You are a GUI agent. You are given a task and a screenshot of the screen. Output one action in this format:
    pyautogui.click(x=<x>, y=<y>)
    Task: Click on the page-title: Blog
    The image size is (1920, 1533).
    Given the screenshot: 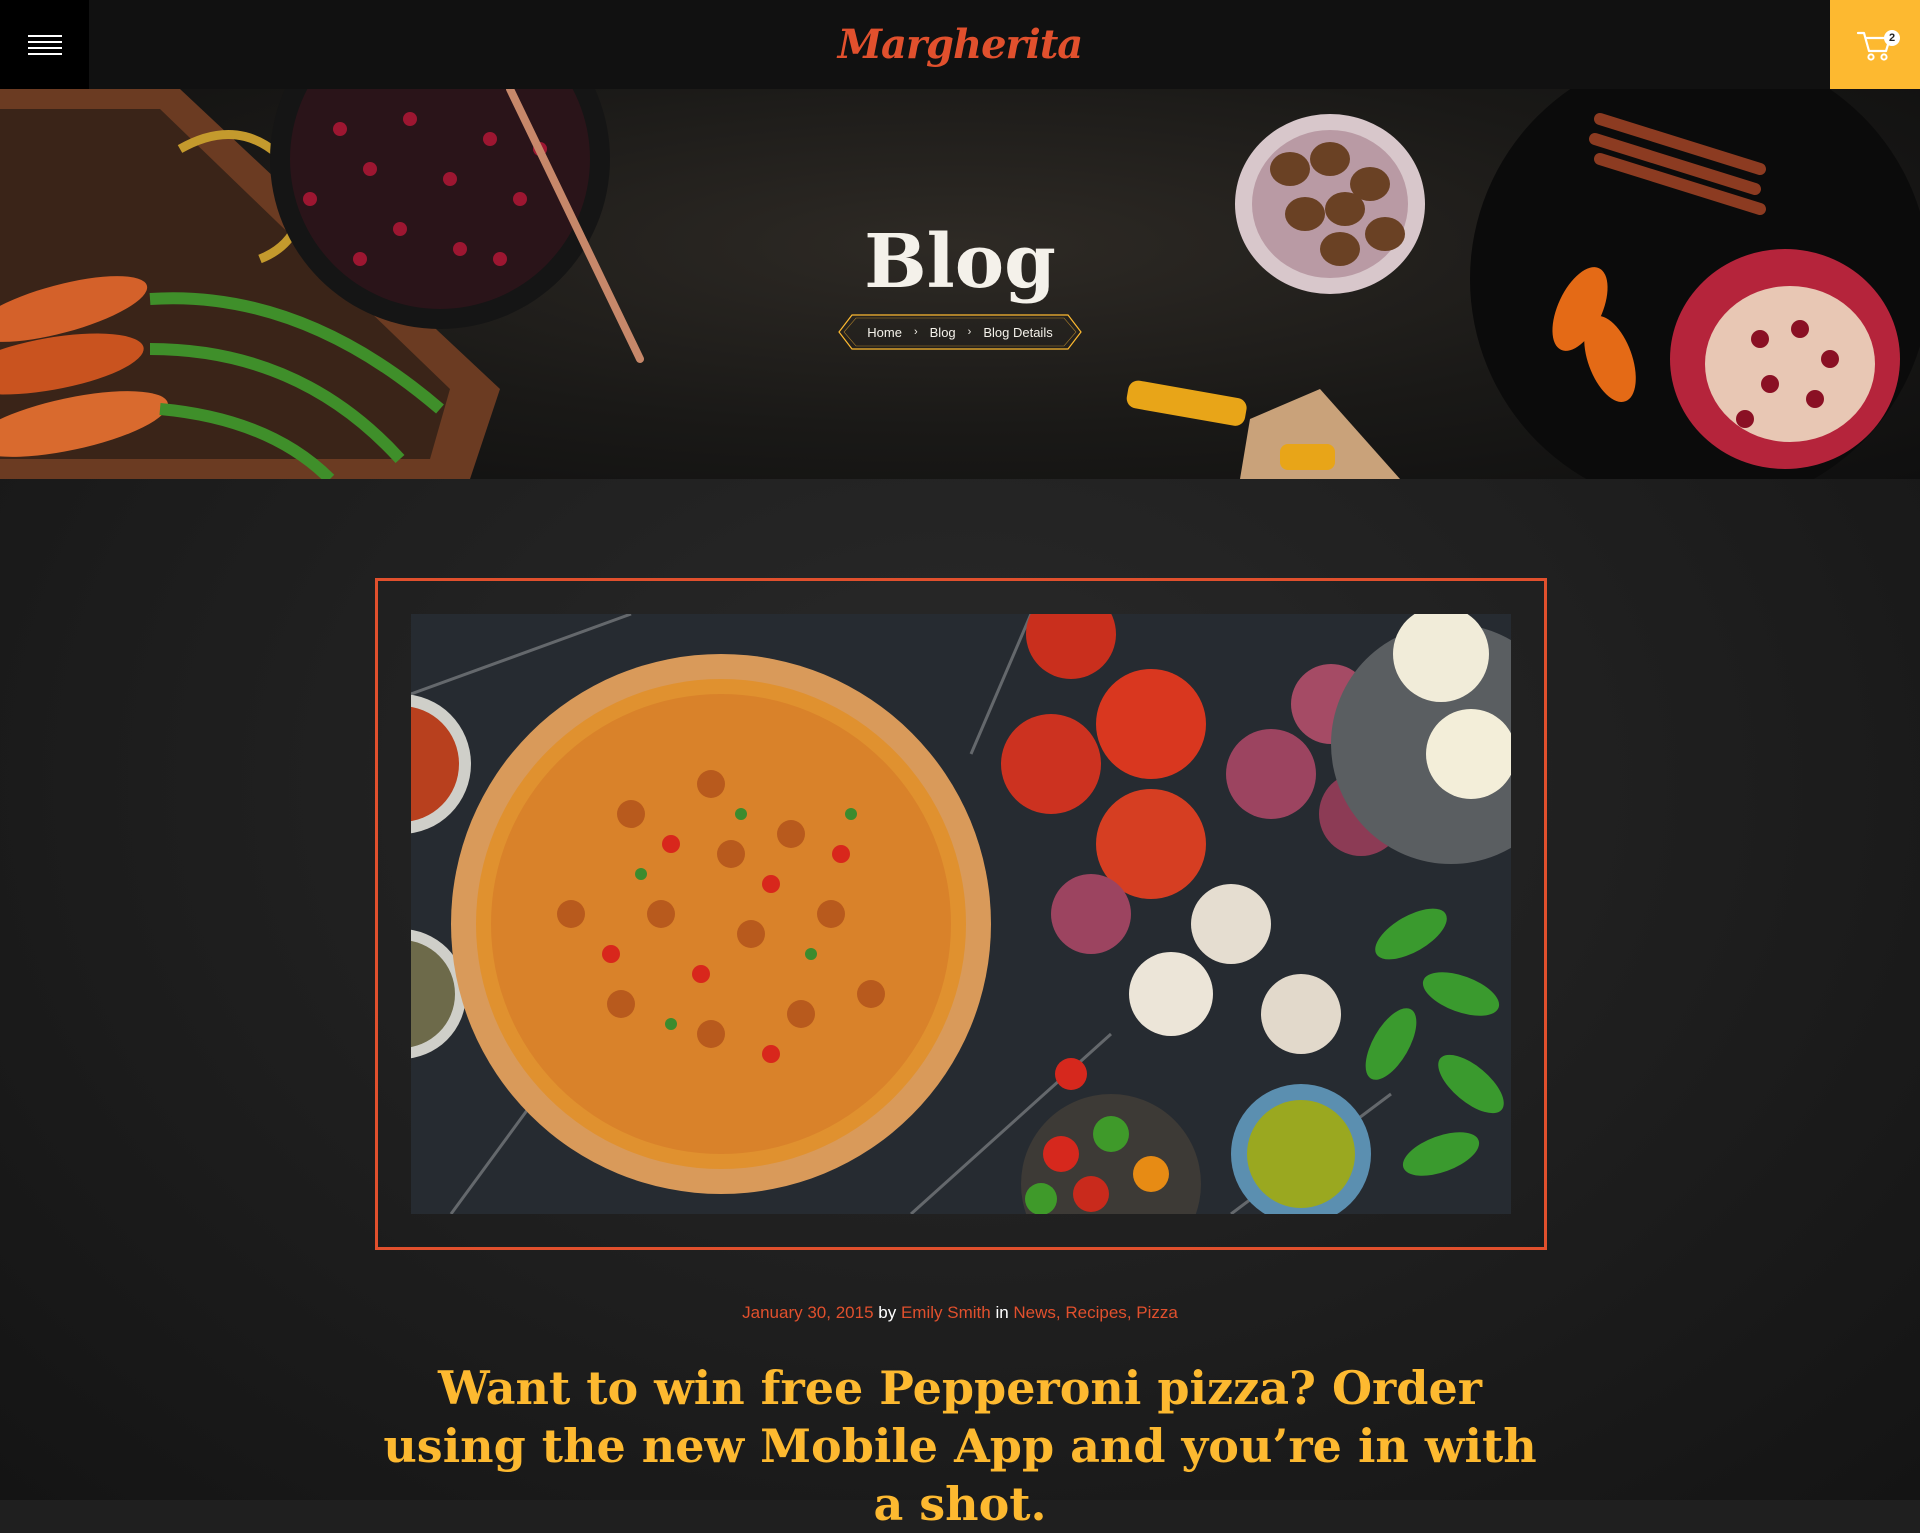 What is the action you would take?
    pyautogui.click(x=960, y=262)
    